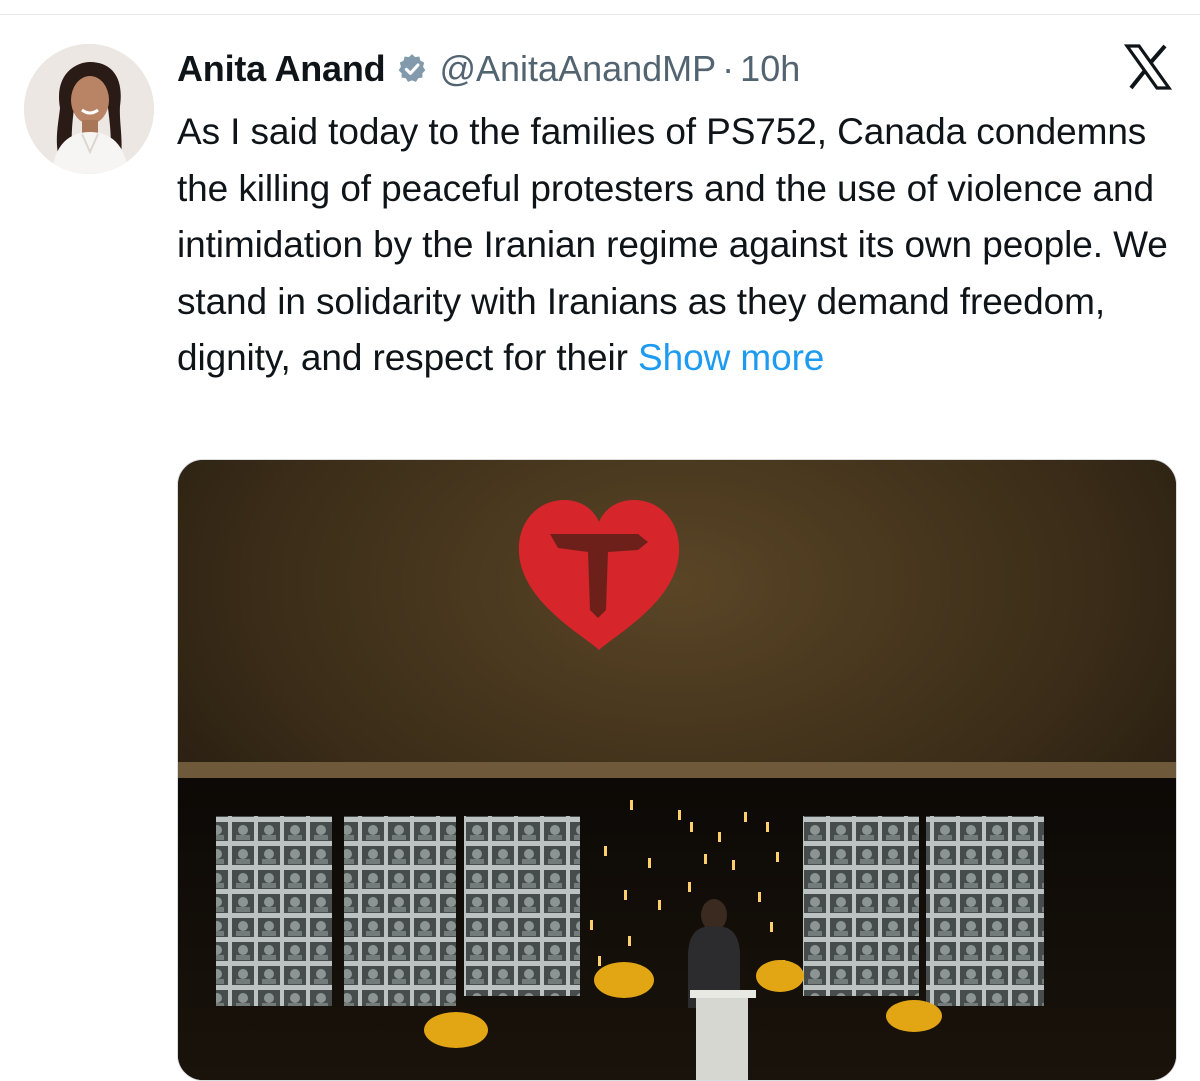 Image resolution: width=1200 pixels, height=1081 pixels. Describe the element at coordinates (1148, 67) in the screenshot. I see `x-logo-icon` at that location.